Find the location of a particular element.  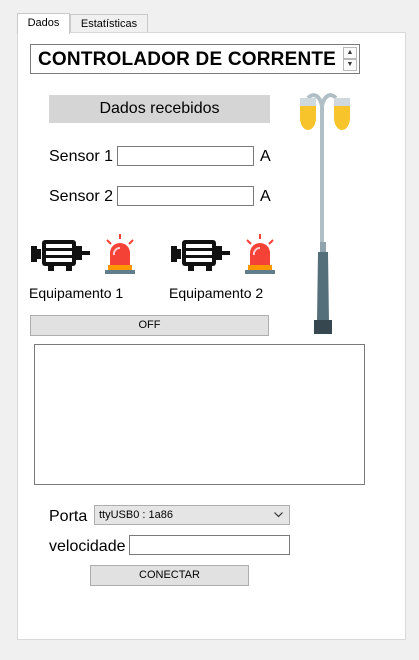

title-spinbox: CONTROLADOR DE CORRENTE ▲ ▼ is located at coordinates (195, 59).